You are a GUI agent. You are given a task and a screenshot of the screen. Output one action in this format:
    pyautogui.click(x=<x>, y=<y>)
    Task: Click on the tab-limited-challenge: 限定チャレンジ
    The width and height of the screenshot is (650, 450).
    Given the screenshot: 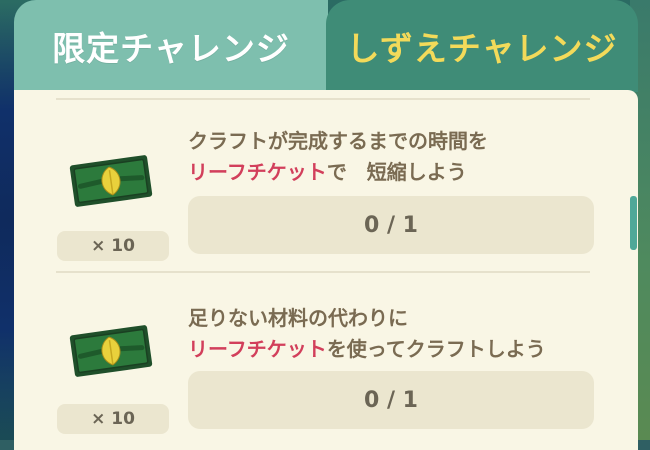 What is the action you would take?
    pyautogui.click(x=171, y=46)
    